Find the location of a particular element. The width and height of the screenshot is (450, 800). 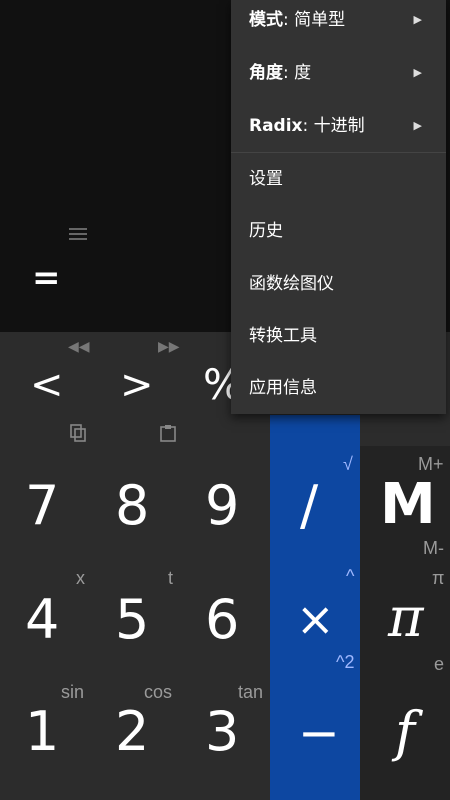

equals-sign: = is located at coordinates (46, 278).